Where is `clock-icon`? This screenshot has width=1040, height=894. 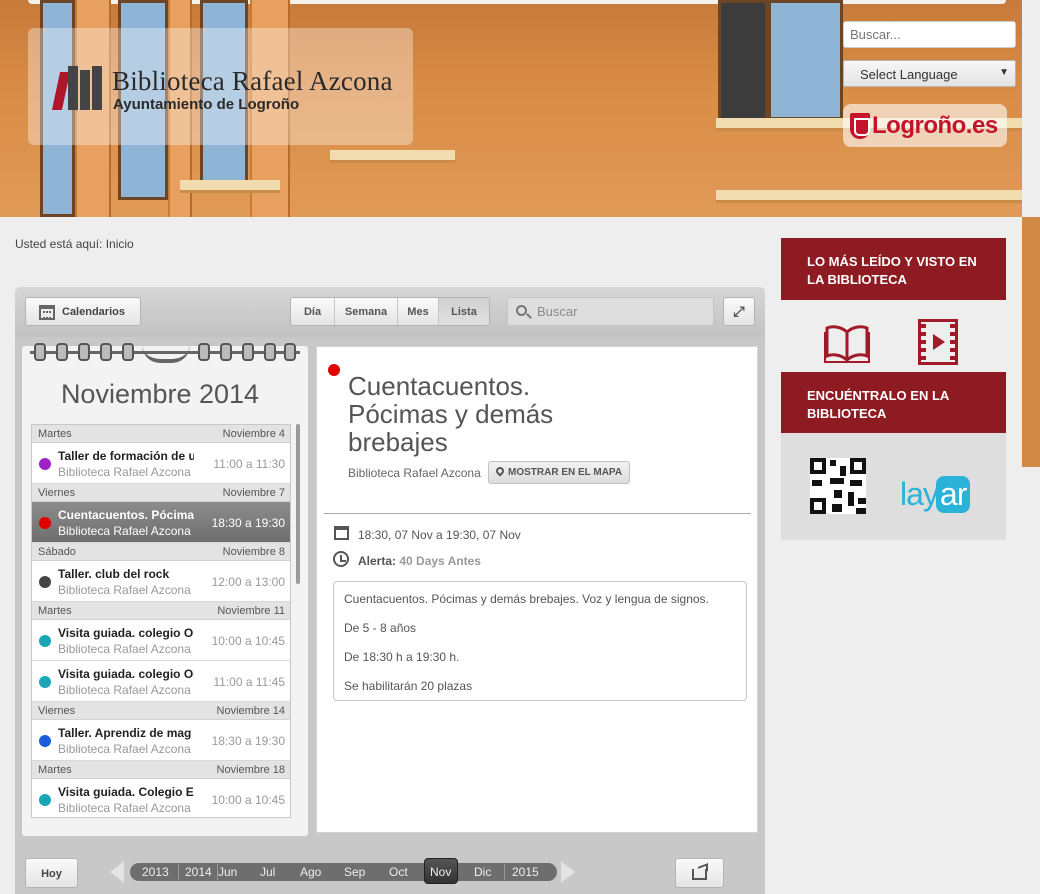
clock-icon is located at coordinates (341, 559).